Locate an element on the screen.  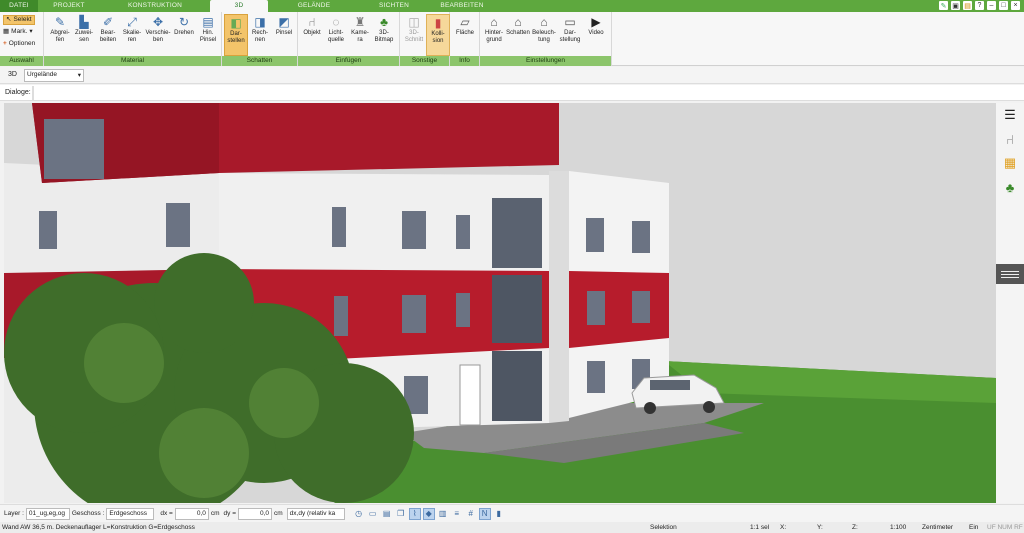
darstellung-button: ▭ Dar- stellung is located at coordinates (570, 35).